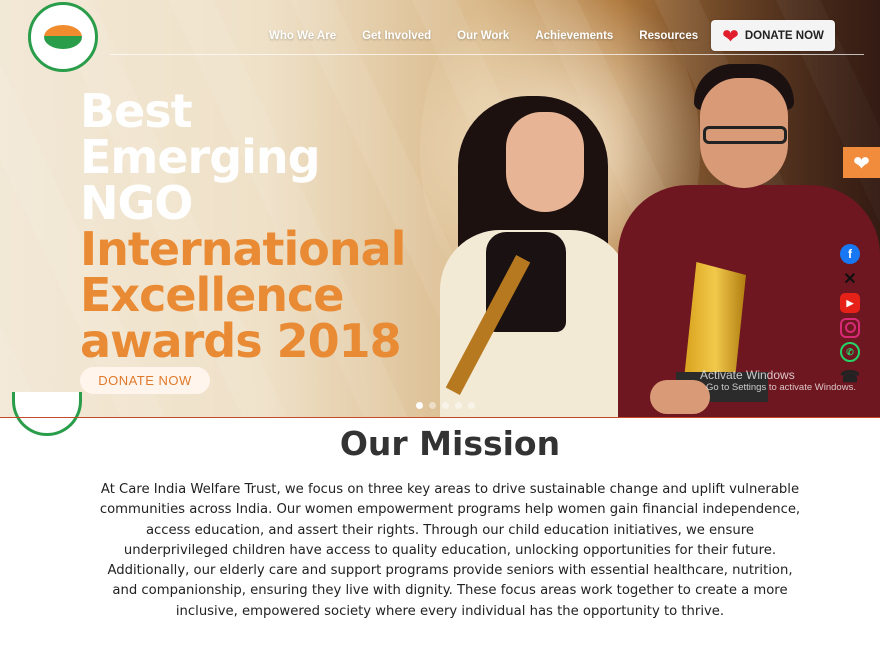 The height and width of the screenshot is (660, 880). What do you see at coordinates (850, 279) in the screenshot?
I see `x-icon: ✕` at bounding box center [850, 279].